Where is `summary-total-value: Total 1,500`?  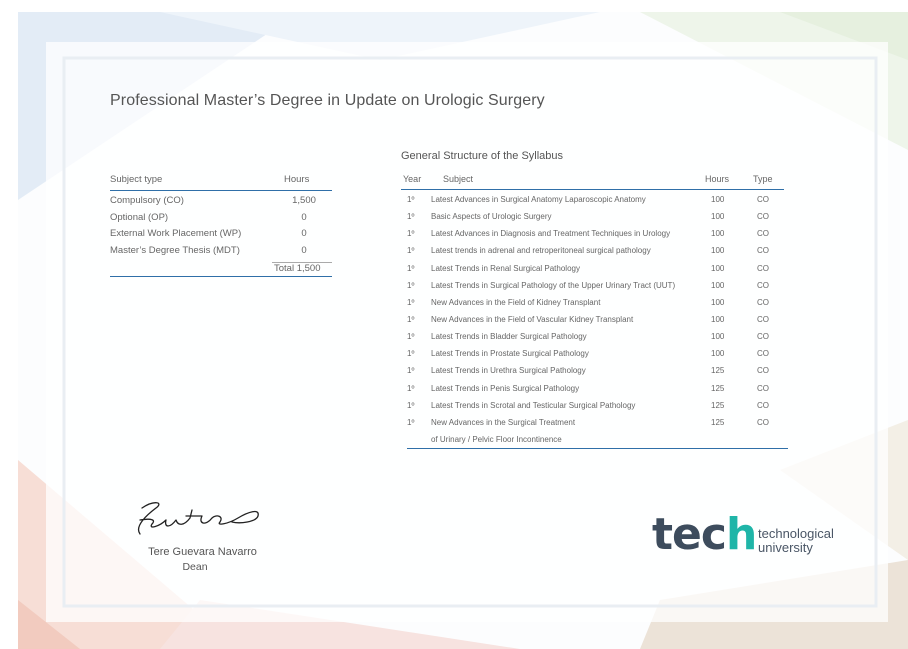
summary-total-value: Total 1,500 is located at coordinates (297, 268).